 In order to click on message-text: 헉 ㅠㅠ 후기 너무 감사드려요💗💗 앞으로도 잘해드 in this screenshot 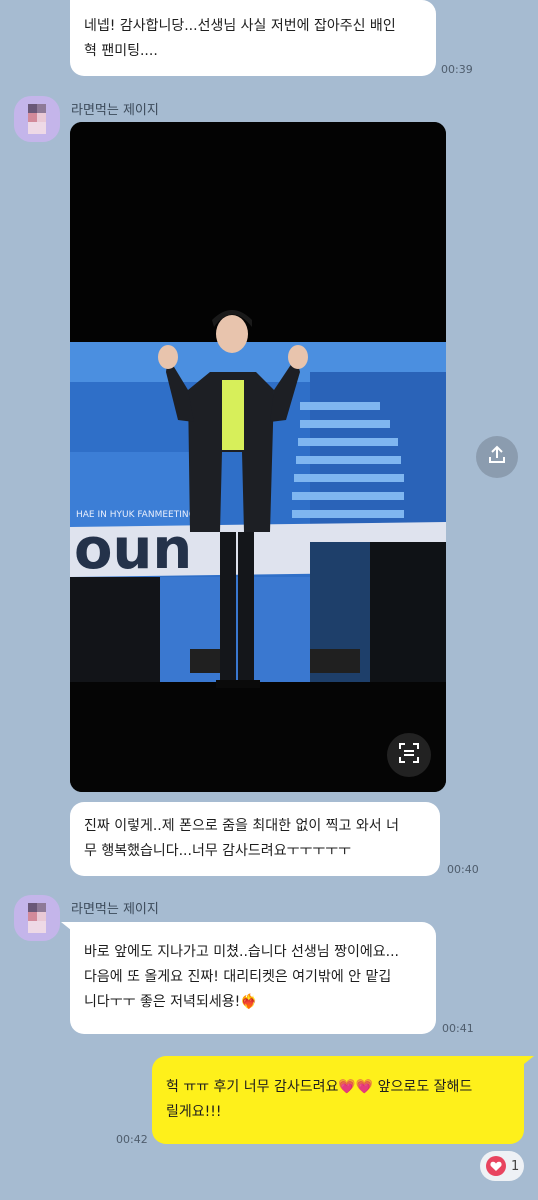, I will do `click(319, 1087)`.